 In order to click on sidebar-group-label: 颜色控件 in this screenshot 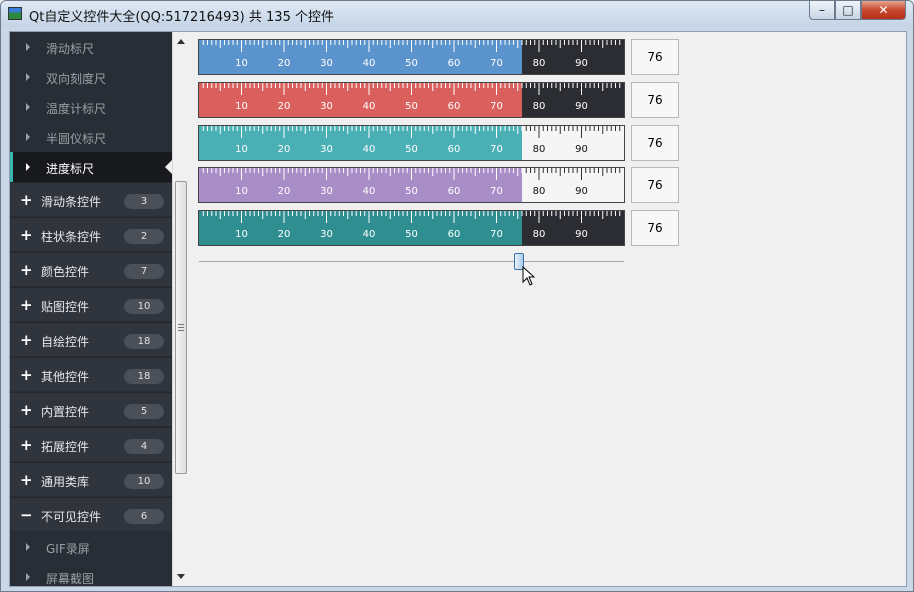, I will do `click(65, 272)`.